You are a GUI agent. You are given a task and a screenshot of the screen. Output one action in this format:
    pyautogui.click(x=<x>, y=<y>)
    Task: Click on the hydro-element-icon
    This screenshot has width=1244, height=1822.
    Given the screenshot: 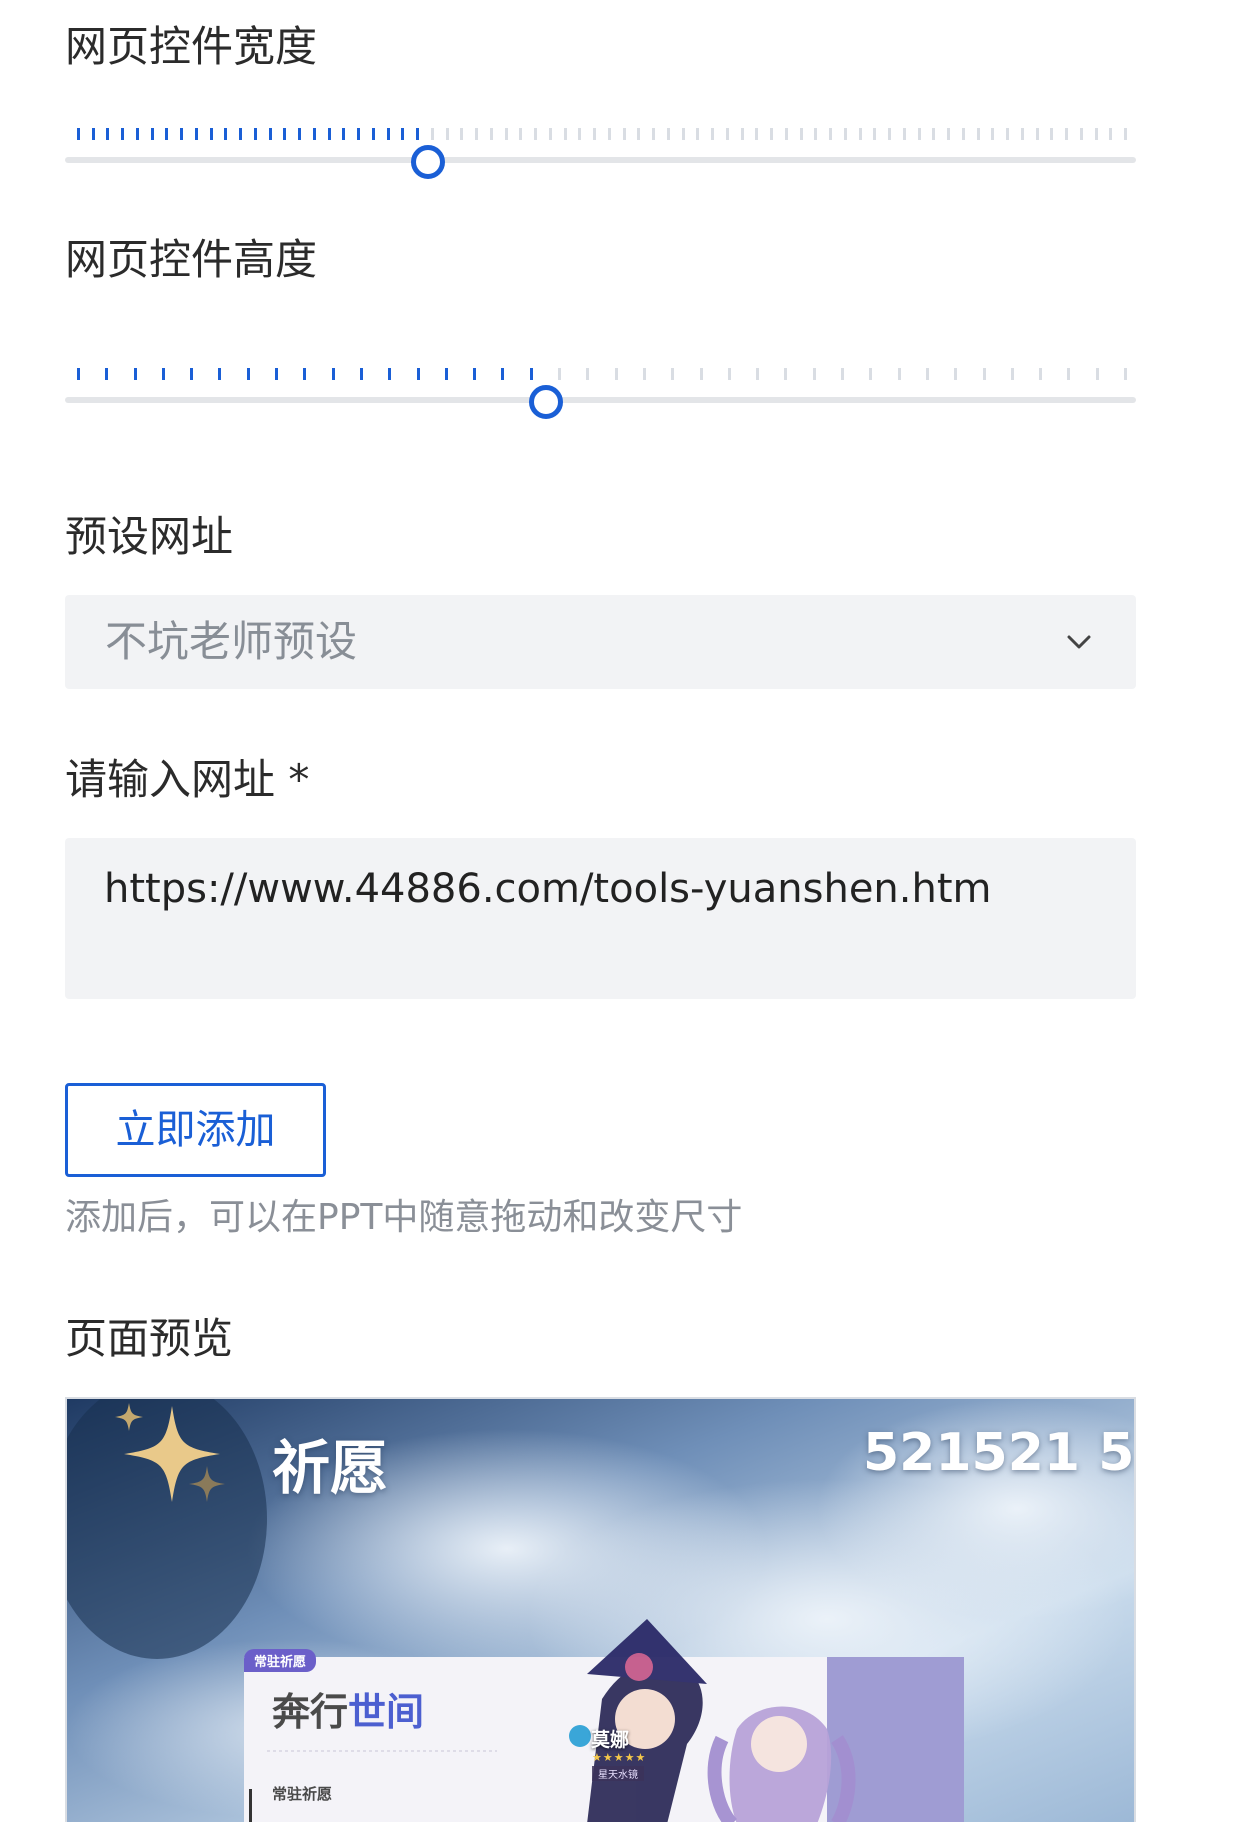 What is the action you would take?
    pyautogui.click(x=580, y=1736)
    